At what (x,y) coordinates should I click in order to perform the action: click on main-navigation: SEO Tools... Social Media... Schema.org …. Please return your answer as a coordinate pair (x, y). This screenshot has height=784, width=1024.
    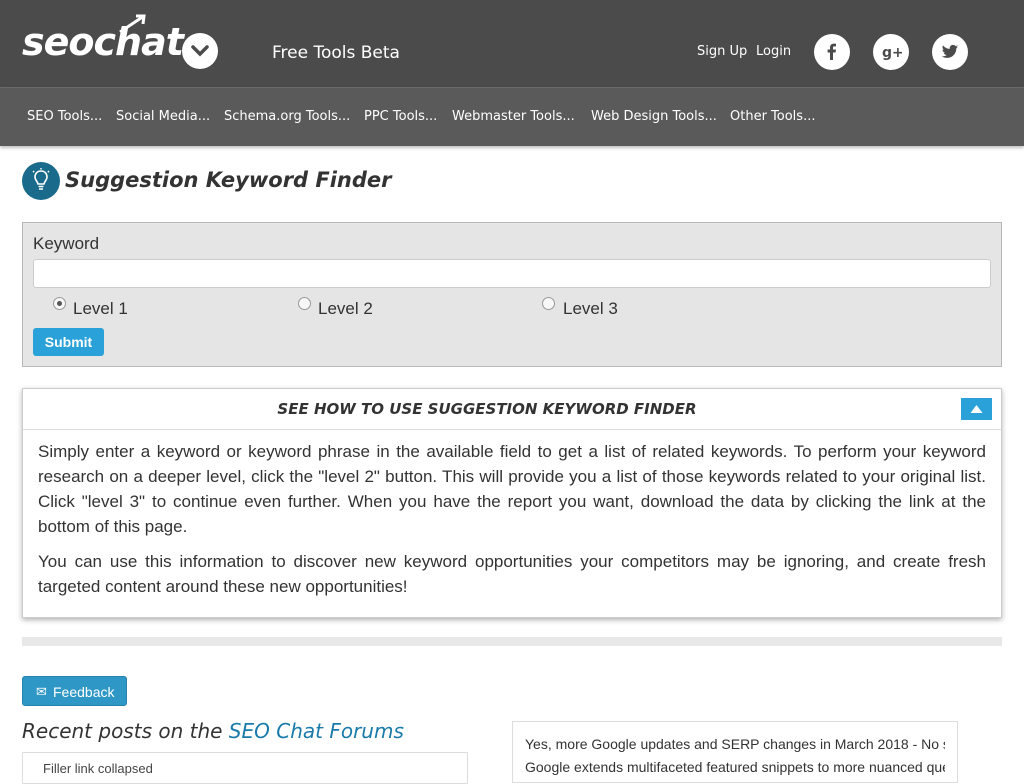
    Looking at the image, I should click on (512, 116).